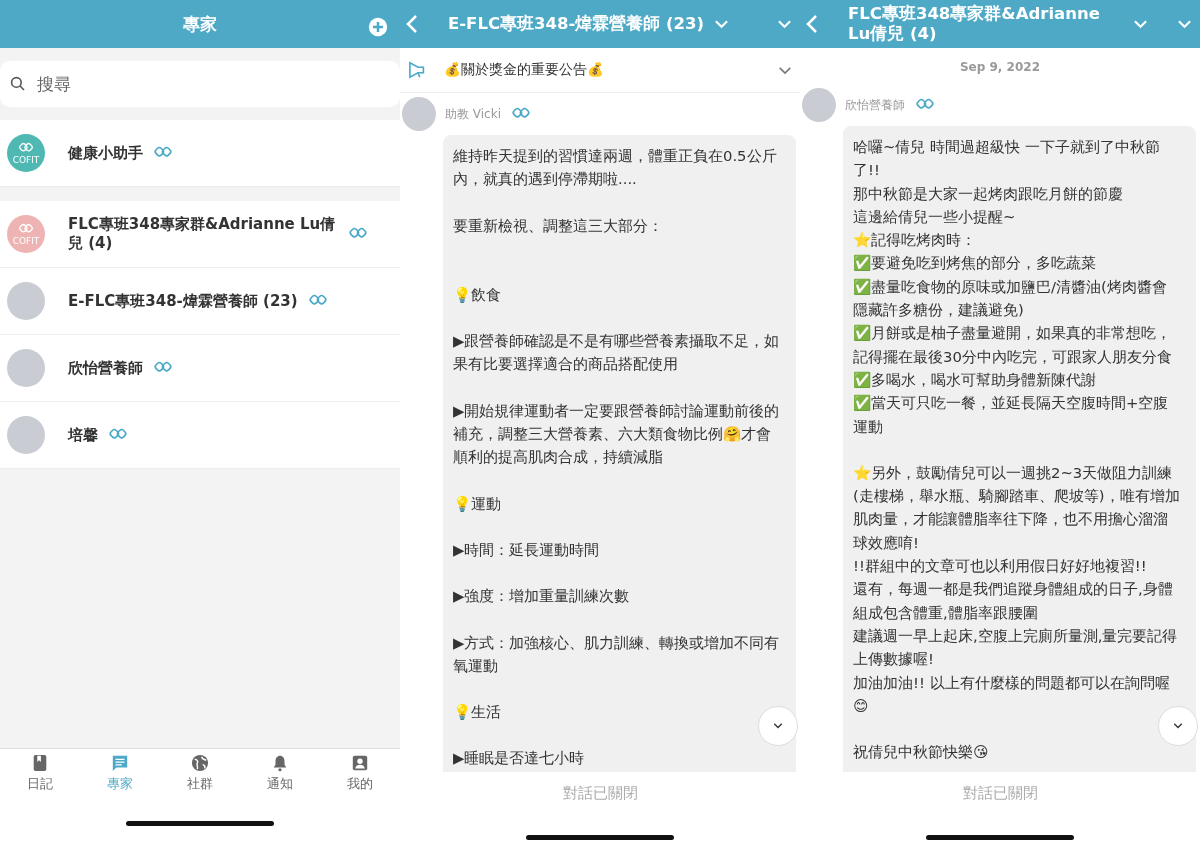 The height and width of the screenshot is (849, 1200). Describe the element at coordinates (921, 752) in the screenshot. I see `message-line: 祝倩兒中秋節快樂😘` at that location.